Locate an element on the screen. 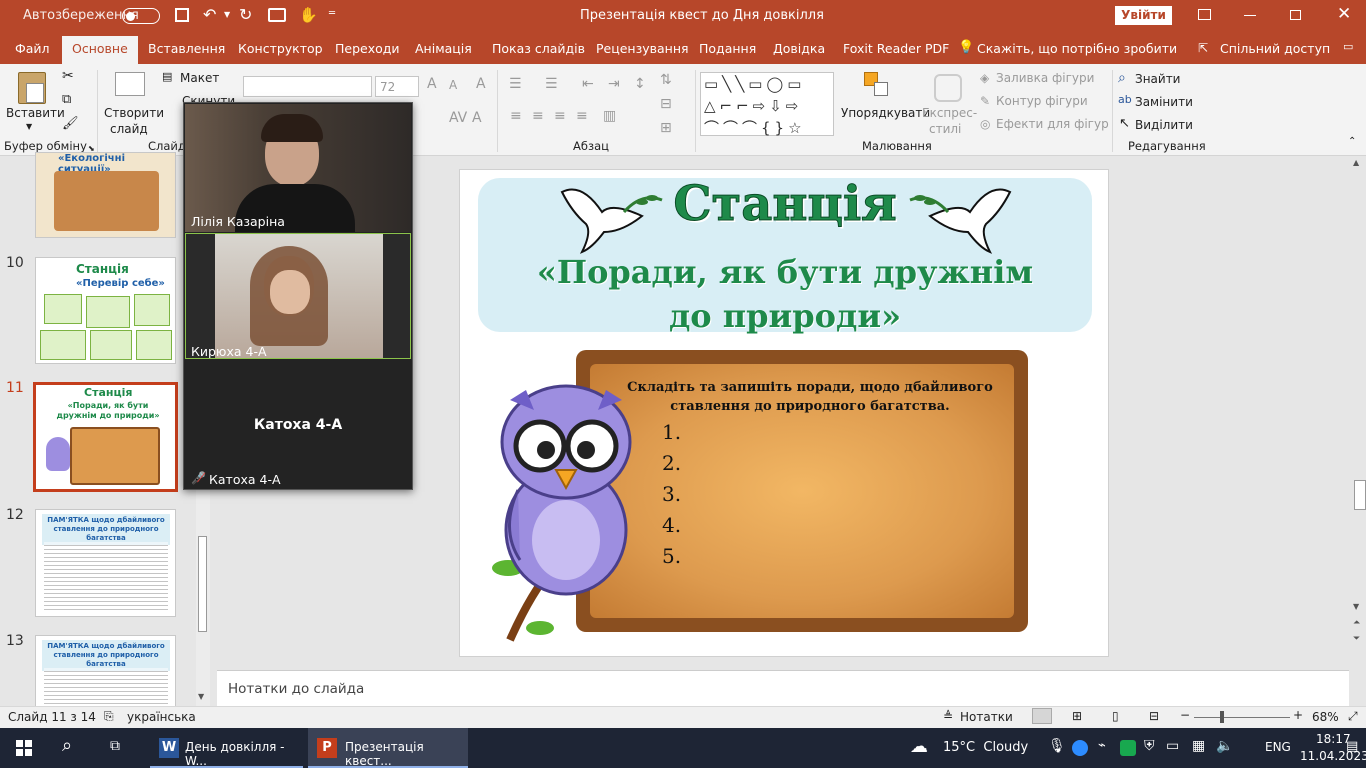  align-left-icon: ≡ is located at coordinates (516, 116).